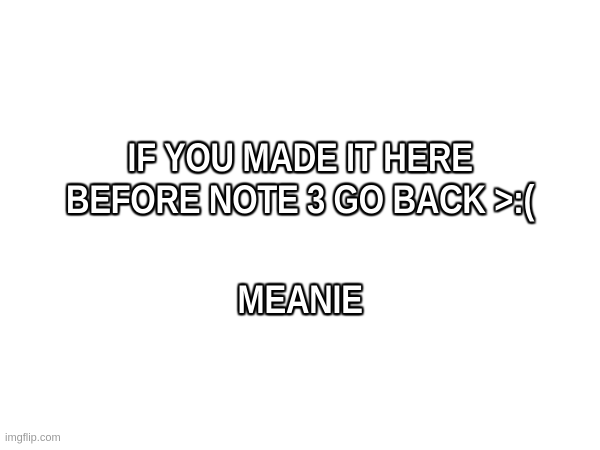 Image resolution: width=600 pixels, height=450 pixels. What do you see at coordinates (33, 438) in the screenshot?
I see `imgflip-watermark: imgflip.com` at bounding box center [33, 438].